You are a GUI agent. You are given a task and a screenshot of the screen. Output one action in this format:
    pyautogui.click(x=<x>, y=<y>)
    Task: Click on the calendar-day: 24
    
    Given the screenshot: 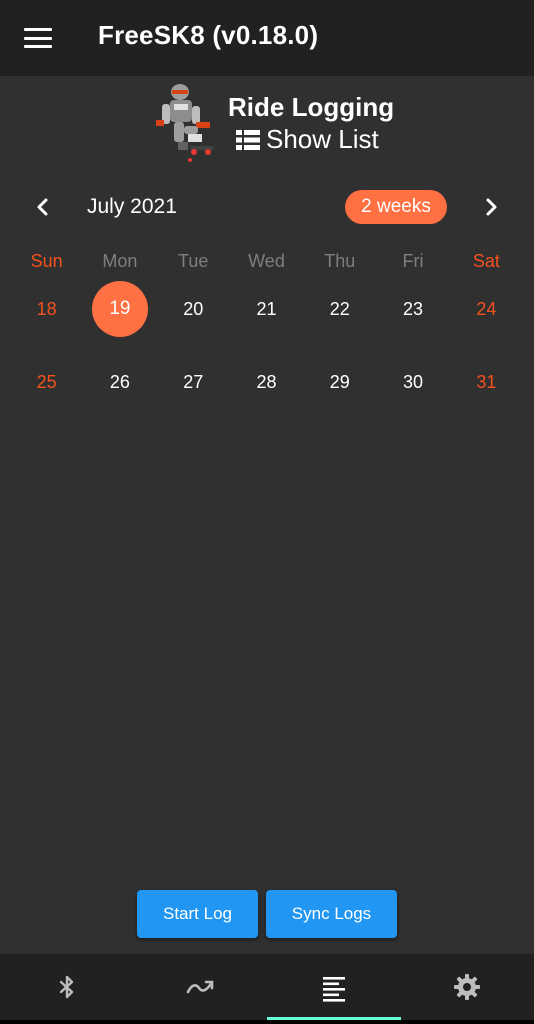 What is the action you would take?
    pyautogui.click(x=486, y=309)
    